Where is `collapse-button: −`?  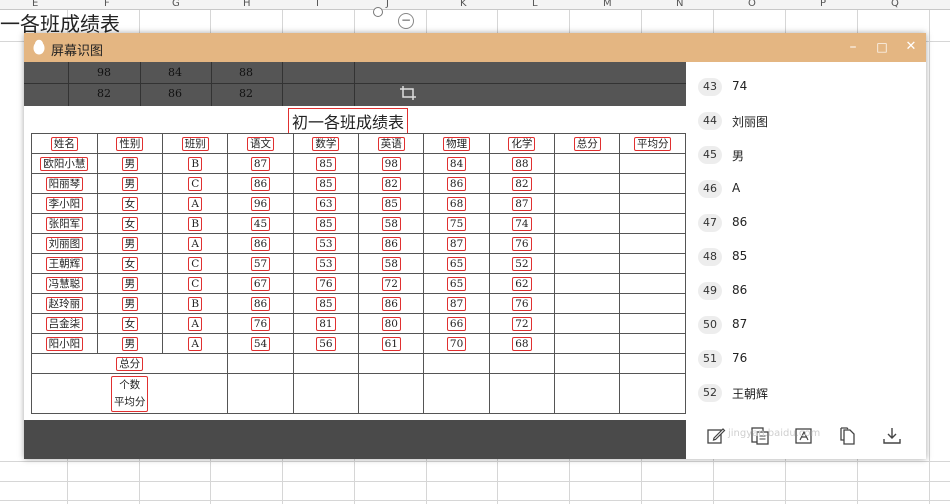 collapse-button: − is located at coordinates (406, 21).